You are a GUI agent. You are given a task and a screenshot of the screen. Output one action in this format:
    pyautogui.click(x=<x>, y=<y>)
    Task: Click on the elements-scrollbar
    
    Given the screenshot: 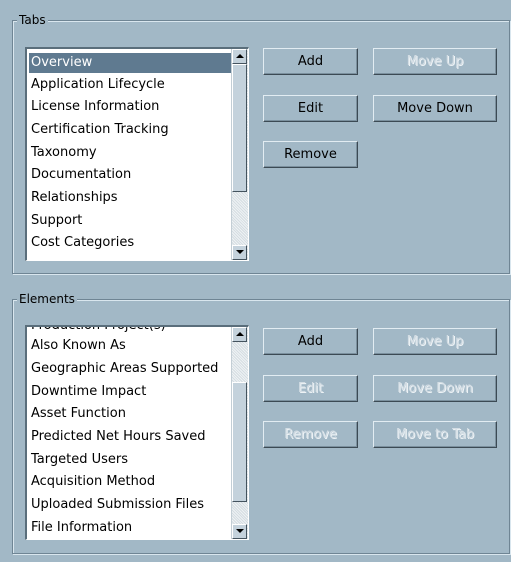 What is the action you would take?
    pyautogui.click(x=239, y=433)
    